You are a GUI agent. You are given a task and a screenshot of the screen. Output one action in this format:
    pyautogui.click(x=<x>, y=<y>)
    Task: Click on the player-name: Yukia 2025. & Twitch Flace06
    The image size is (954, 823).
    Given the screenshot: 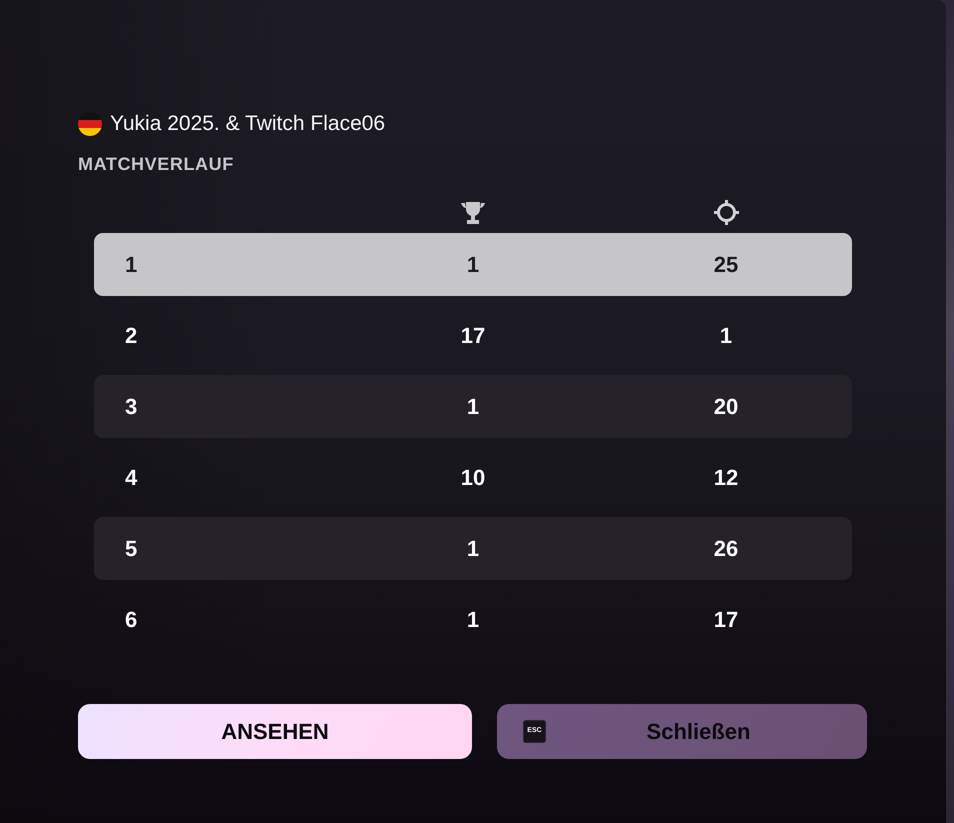 What is the action you would take?
    pyautogui.click(x=248, y=124)
    